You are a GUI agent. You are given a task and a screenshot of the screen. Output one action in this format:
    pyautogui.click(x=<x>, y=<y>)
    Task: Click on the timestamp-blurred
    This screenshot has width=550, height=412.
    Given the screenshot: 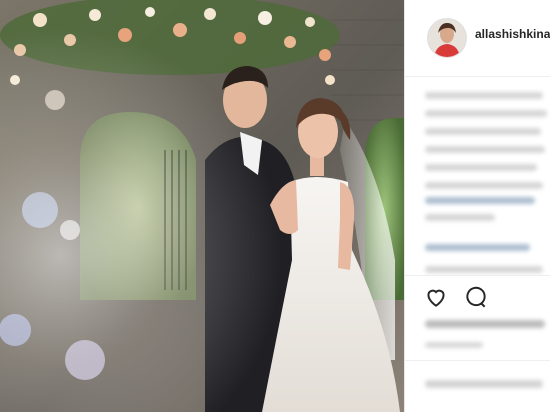 What is the action you would take?
    pyautogui.click(x=454, y=345)
    